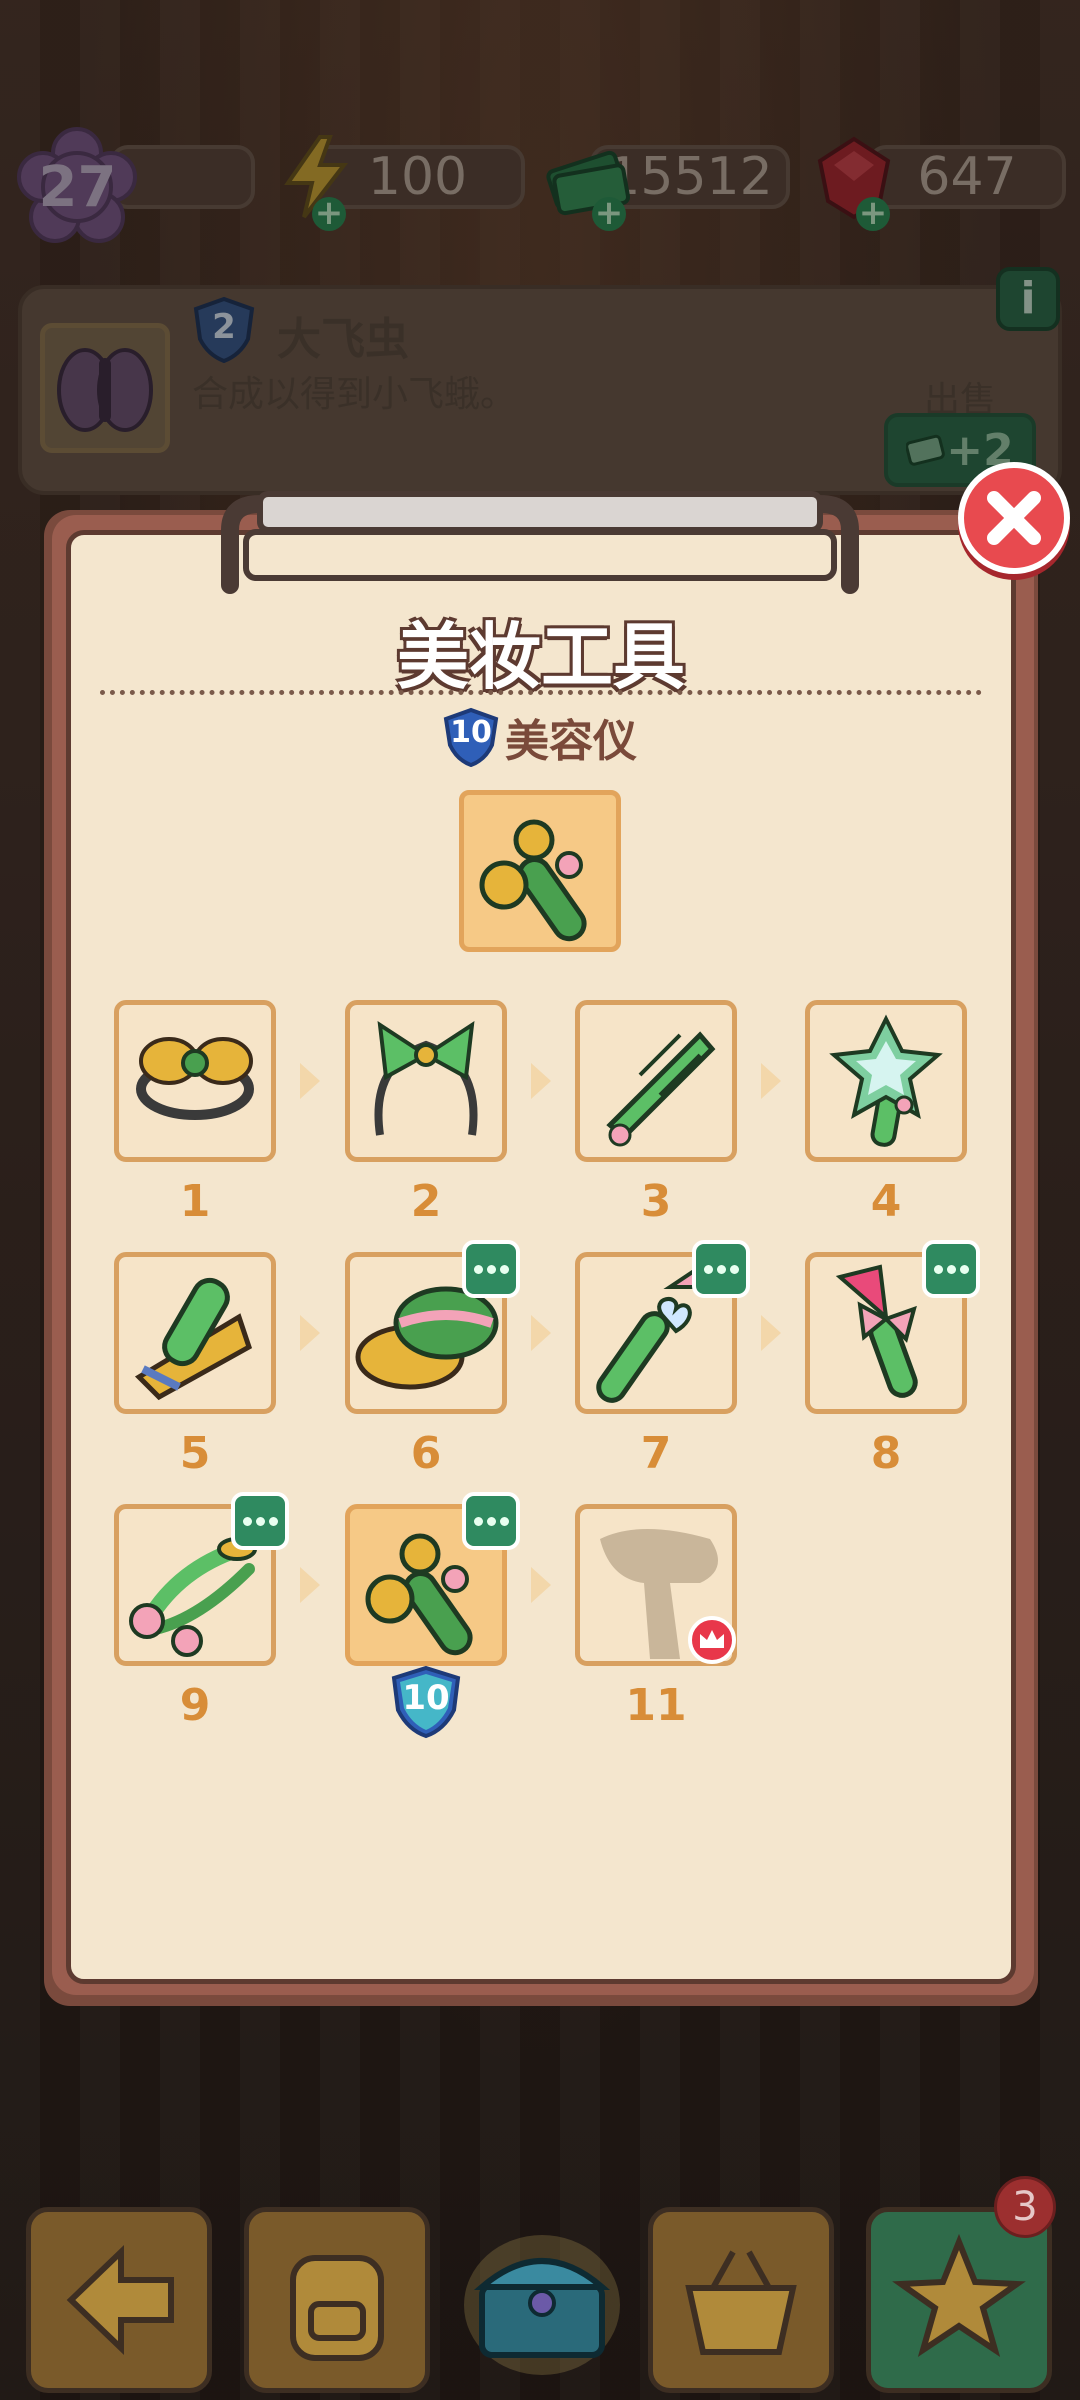 Image resolution: width=1080 pixels, height=2400 pixels. What do you see at coordinates (661, 1089) in the screenshot?
I see `comb-icon` at bounding box center [661, 1089].